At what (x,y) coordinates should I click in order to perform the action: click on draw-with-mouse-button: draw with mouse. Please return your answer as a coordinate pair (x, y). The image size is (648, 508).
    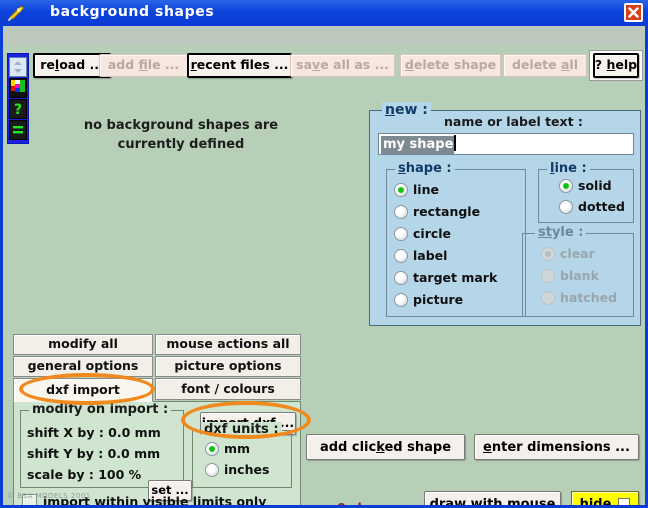
    Looking at the image, I should click on (492, 498).